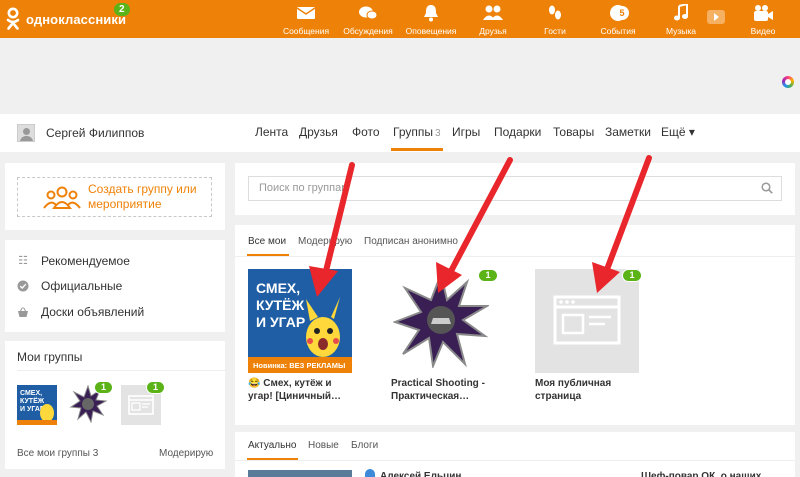 The height and width of the screenshot is (477, 800). I want to click on nav-label: События, so click(618, 31).